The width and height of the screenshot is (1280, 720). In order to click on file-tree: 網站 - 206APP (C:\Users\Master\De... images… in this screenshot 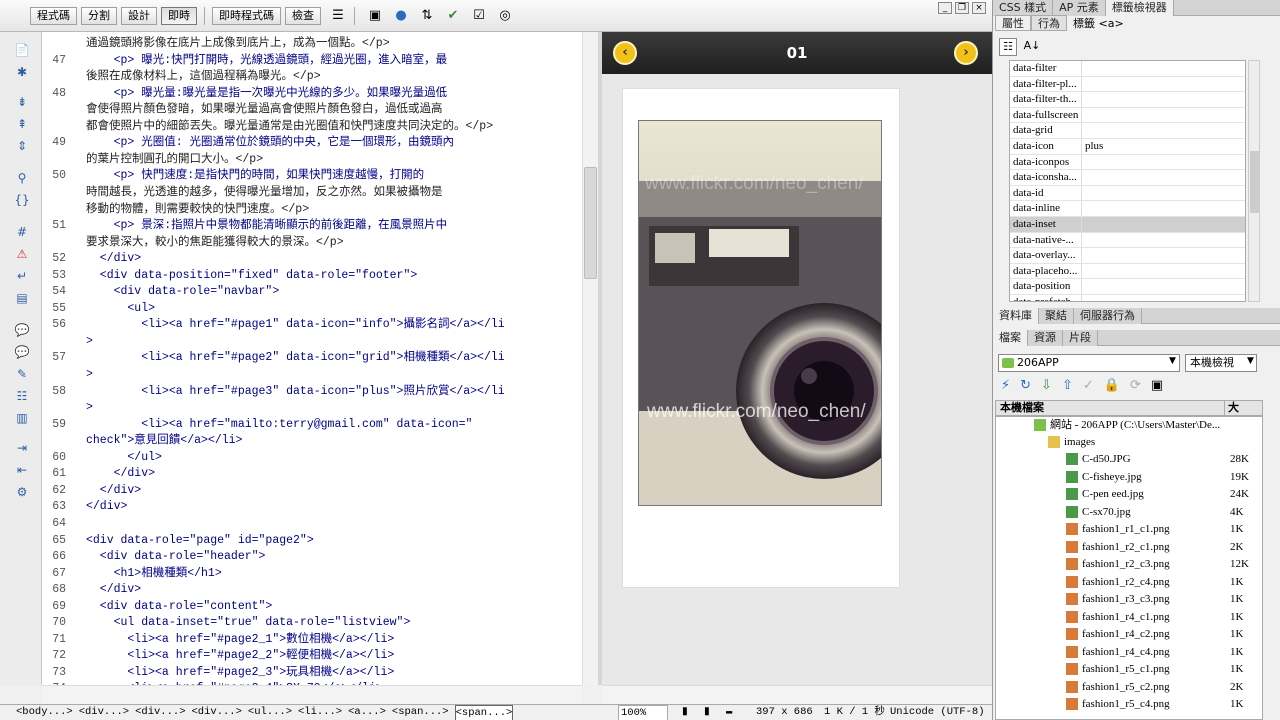, I will do `click(1129, 568)`.